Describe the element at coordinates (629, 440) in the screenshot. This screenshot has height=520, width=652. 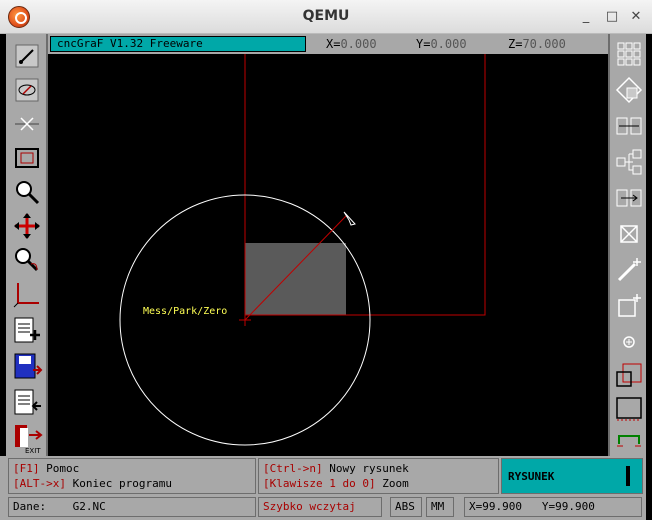
I see `bracket-icon` at that location.